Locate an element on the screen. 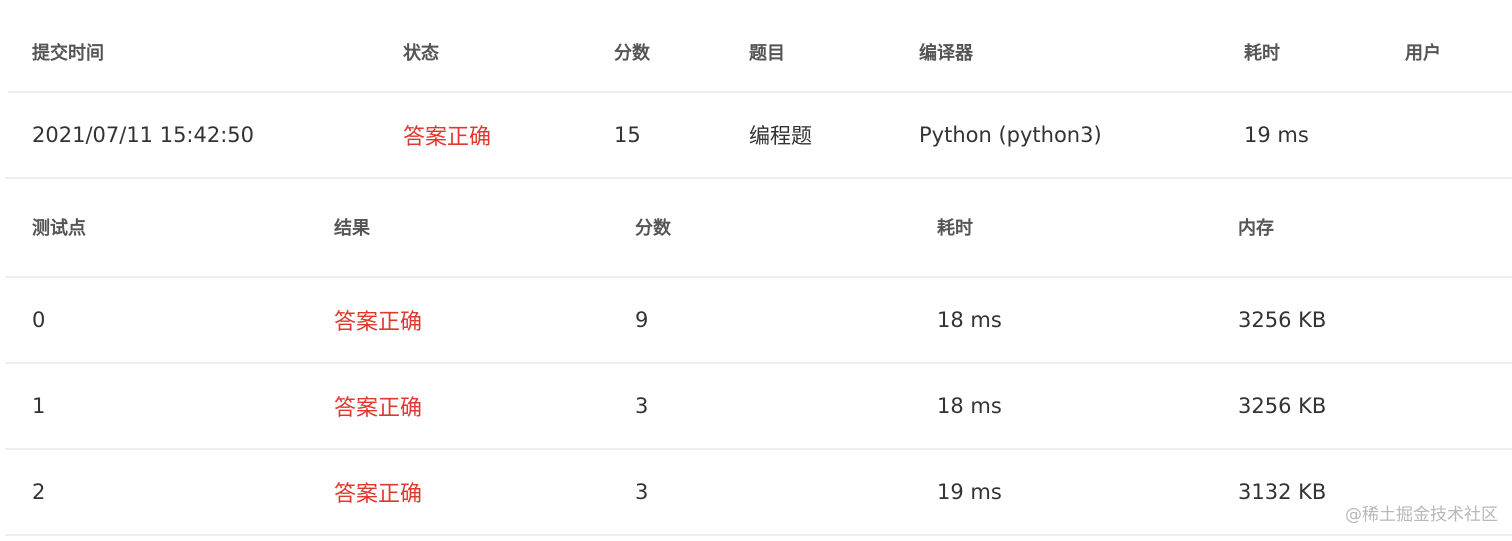 The image size is (1512, 541). submission-problem: 编程题 is located at coordinates (780, 135).